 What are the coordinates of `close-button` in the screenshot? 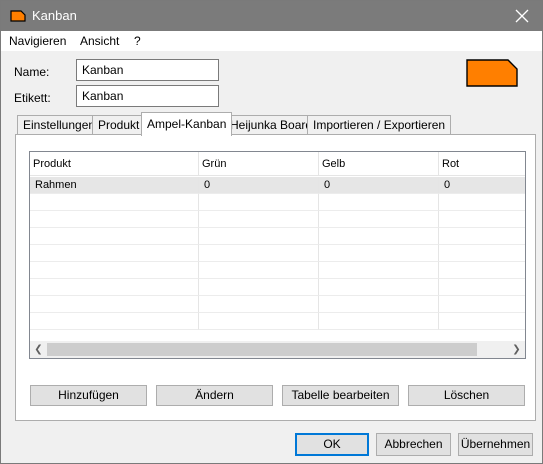 It's located at (522, 16).